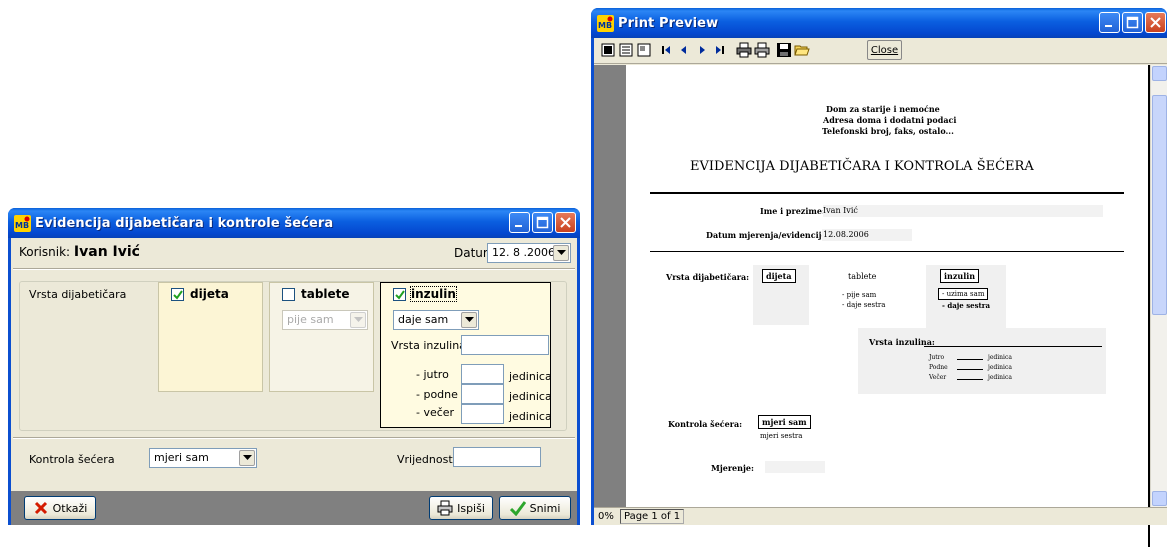  Describe the element at coordinates (203, 458) in the screenshot. I see `sugar-control-combo: mjeri sam` at that location.